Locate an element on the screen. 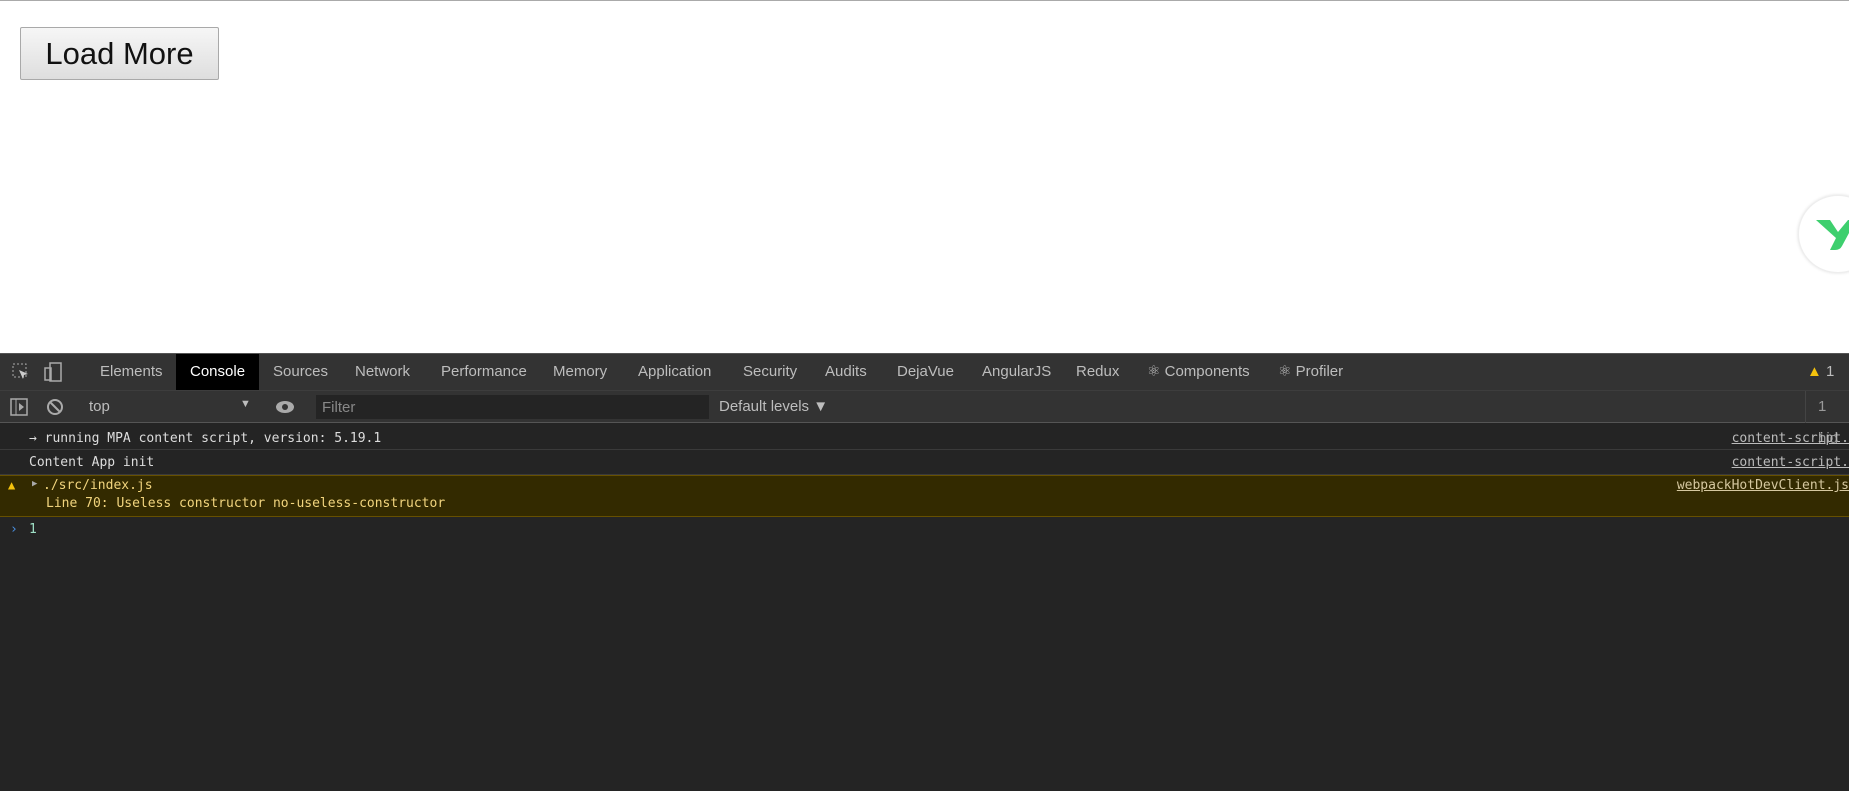 Image resolution: width=1849 pixels, height=791 pixels. clear-console-icon is located at coordinates (55, 409).